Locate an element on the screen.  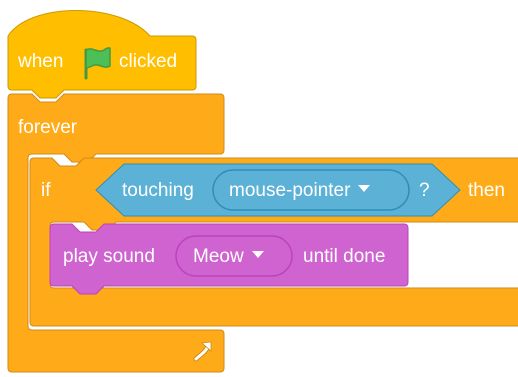
forever-label: forever is located at coordinates (48, 127).